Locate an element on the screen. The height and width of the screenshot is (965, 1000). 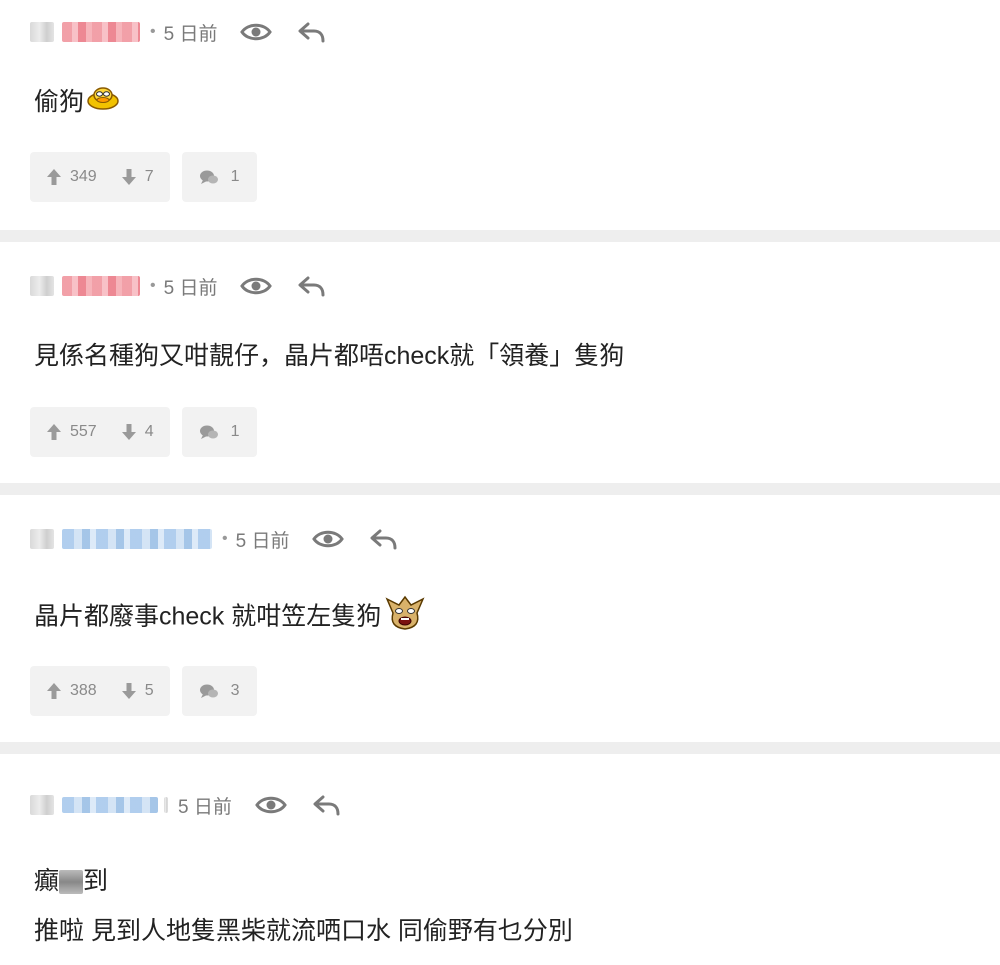
redacted-word is located at coordinates (71, 882).